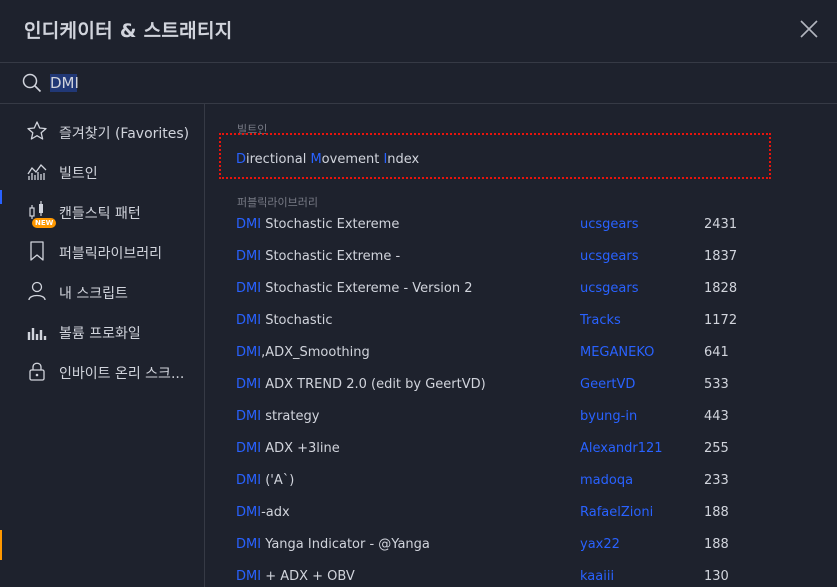 This screenshot has height=587, width=837. Describe the element at coordinates (32, 83) in the screenshot. I see `search-icon` at that location.